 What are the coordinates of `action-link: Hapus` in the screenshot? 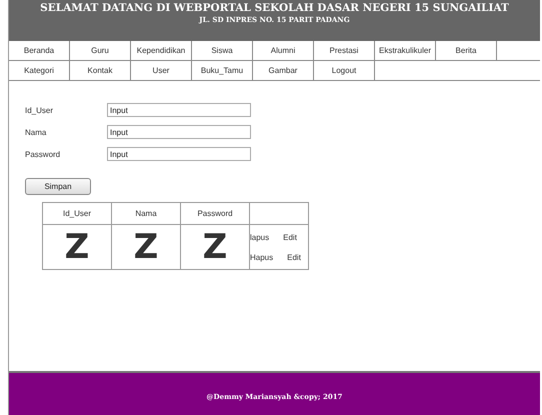 It's located at (262, 257).